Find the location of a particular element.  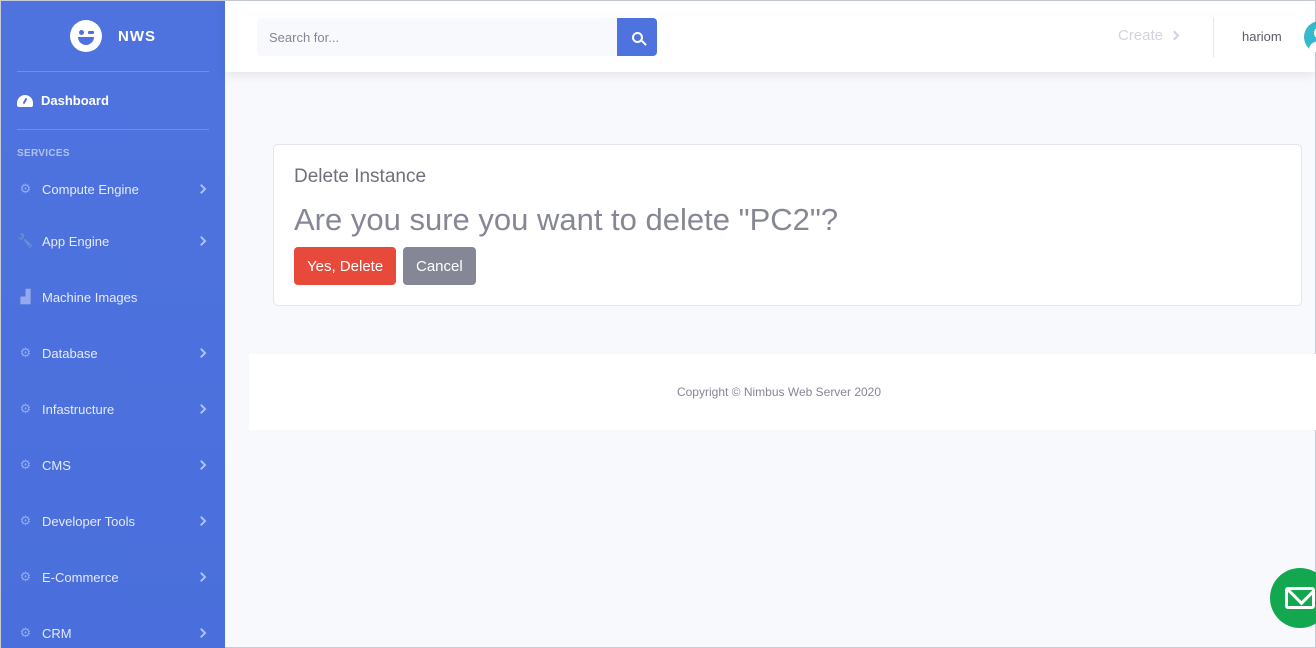

sidebar-item-e-commerce: ⚙ E-Commerce is located at coordinates (113, 577).